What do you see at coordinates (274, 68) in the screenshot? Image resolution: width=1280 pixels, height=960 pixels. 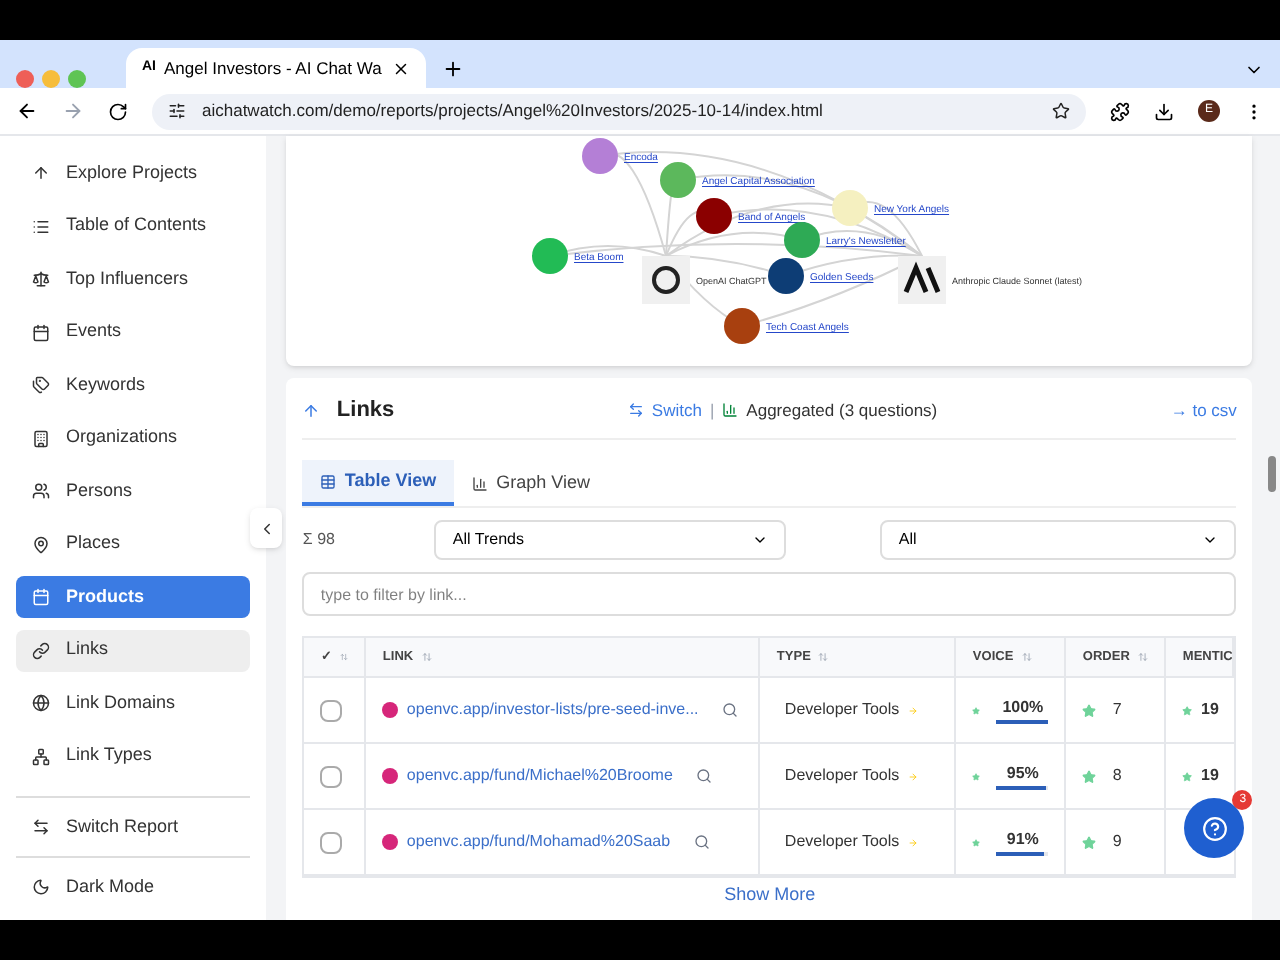 I see `tab-title: Angel Investors - AI Chat Wa` at bounding box center [274, 68].